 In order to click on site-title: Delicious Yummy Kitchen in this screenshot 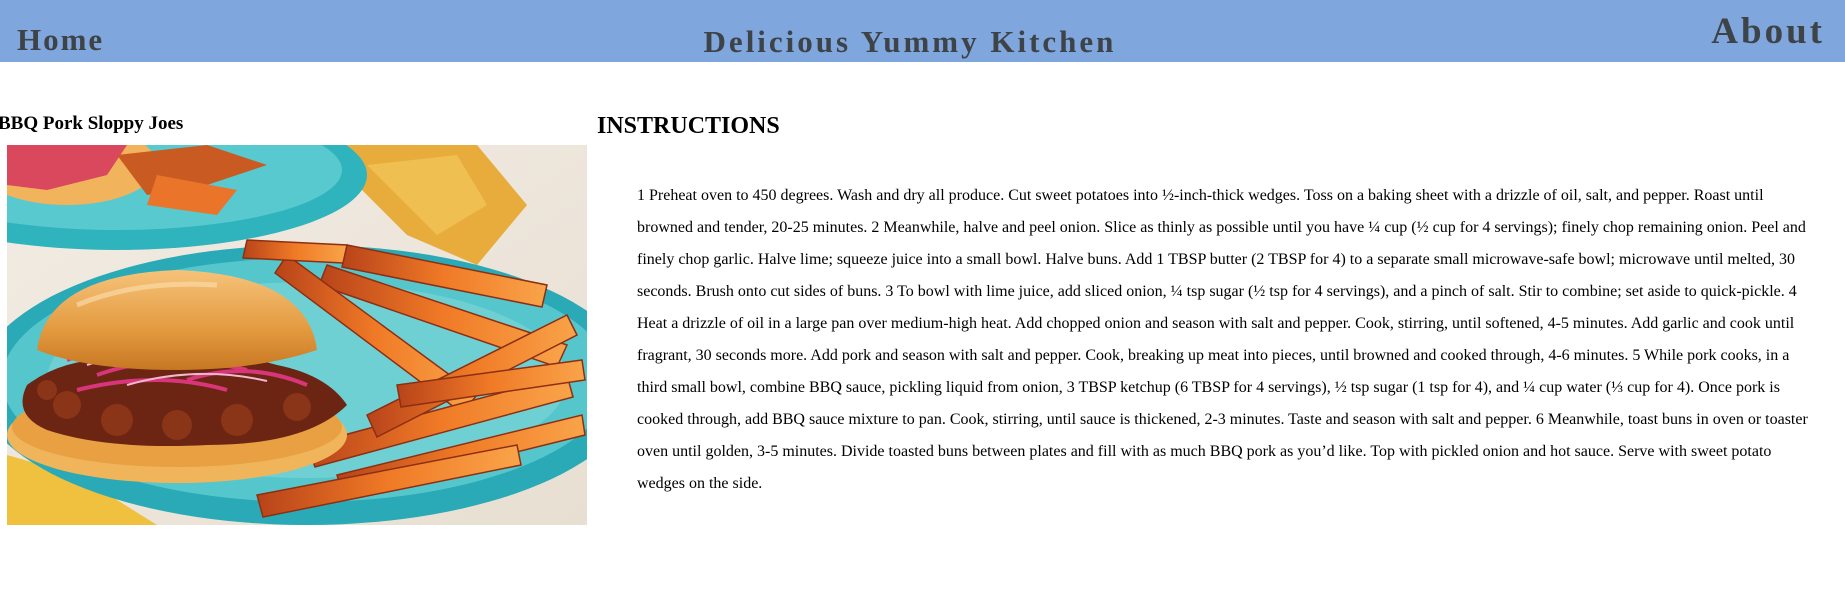, I will do `click(910, 41)`.